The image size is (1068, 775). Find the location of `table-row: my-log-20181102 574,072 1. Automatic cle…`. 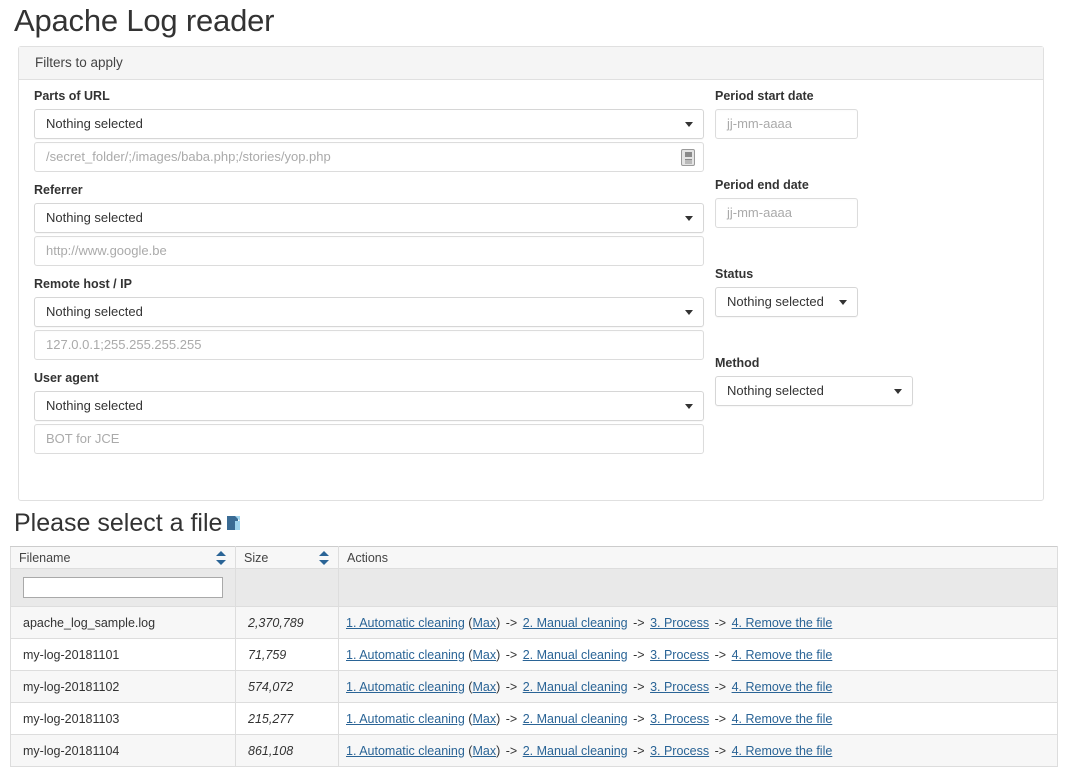

table-row: my-log-20181102 574,072 1. Automatic cle… is located at coordinates (534, 686).